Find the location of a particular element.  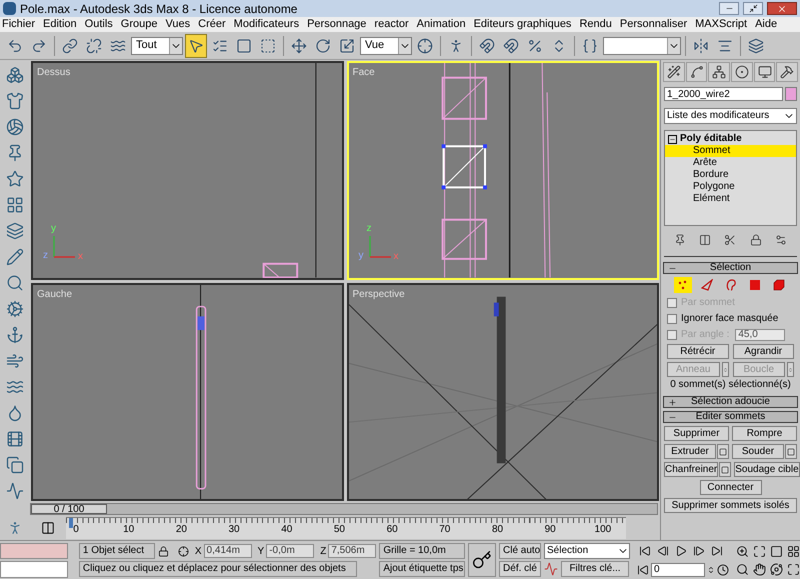

menu-item: Edition is located at coordinates (60, 24).